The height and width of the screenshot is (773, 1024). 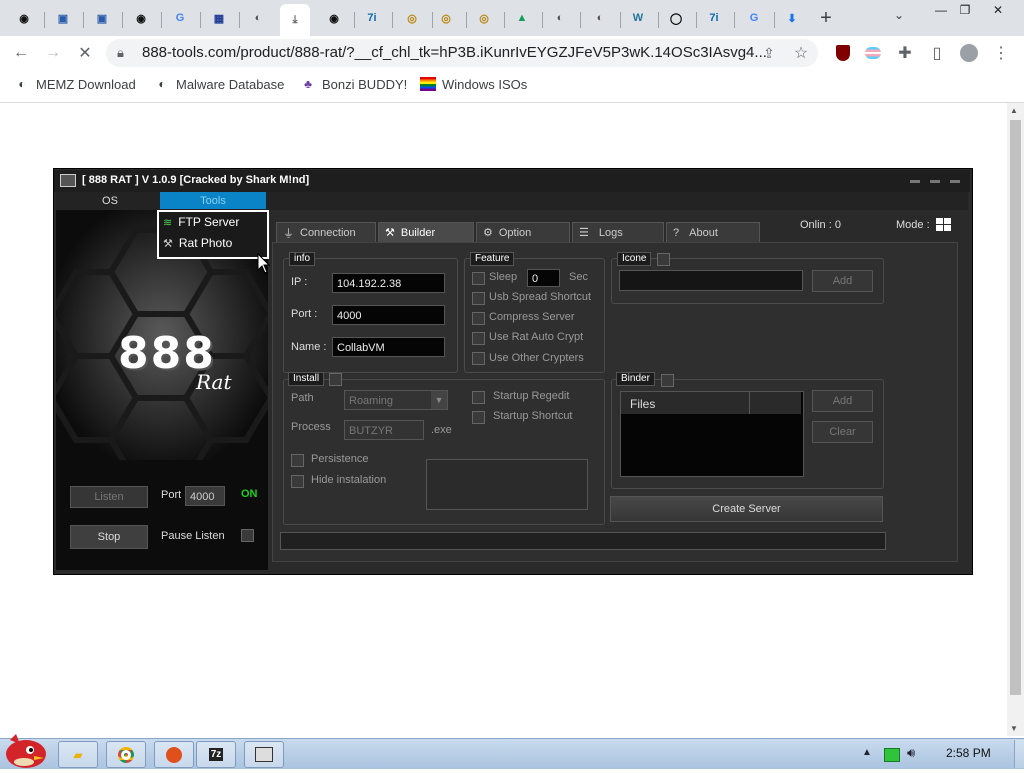 What do you see at coordinates (388, 283) in the screenshot?
I see `ip-input: 104.192.2.38` at bounding box center [388, 283].